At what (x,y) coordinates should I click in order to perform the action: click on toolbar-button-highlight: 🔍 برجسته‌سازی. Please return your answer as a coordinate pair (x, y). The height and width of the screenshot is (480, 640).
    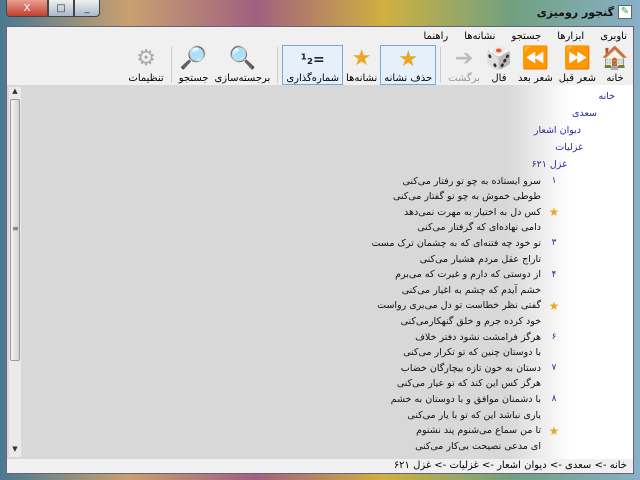
    Looking at the image, I should click on (242, 65).